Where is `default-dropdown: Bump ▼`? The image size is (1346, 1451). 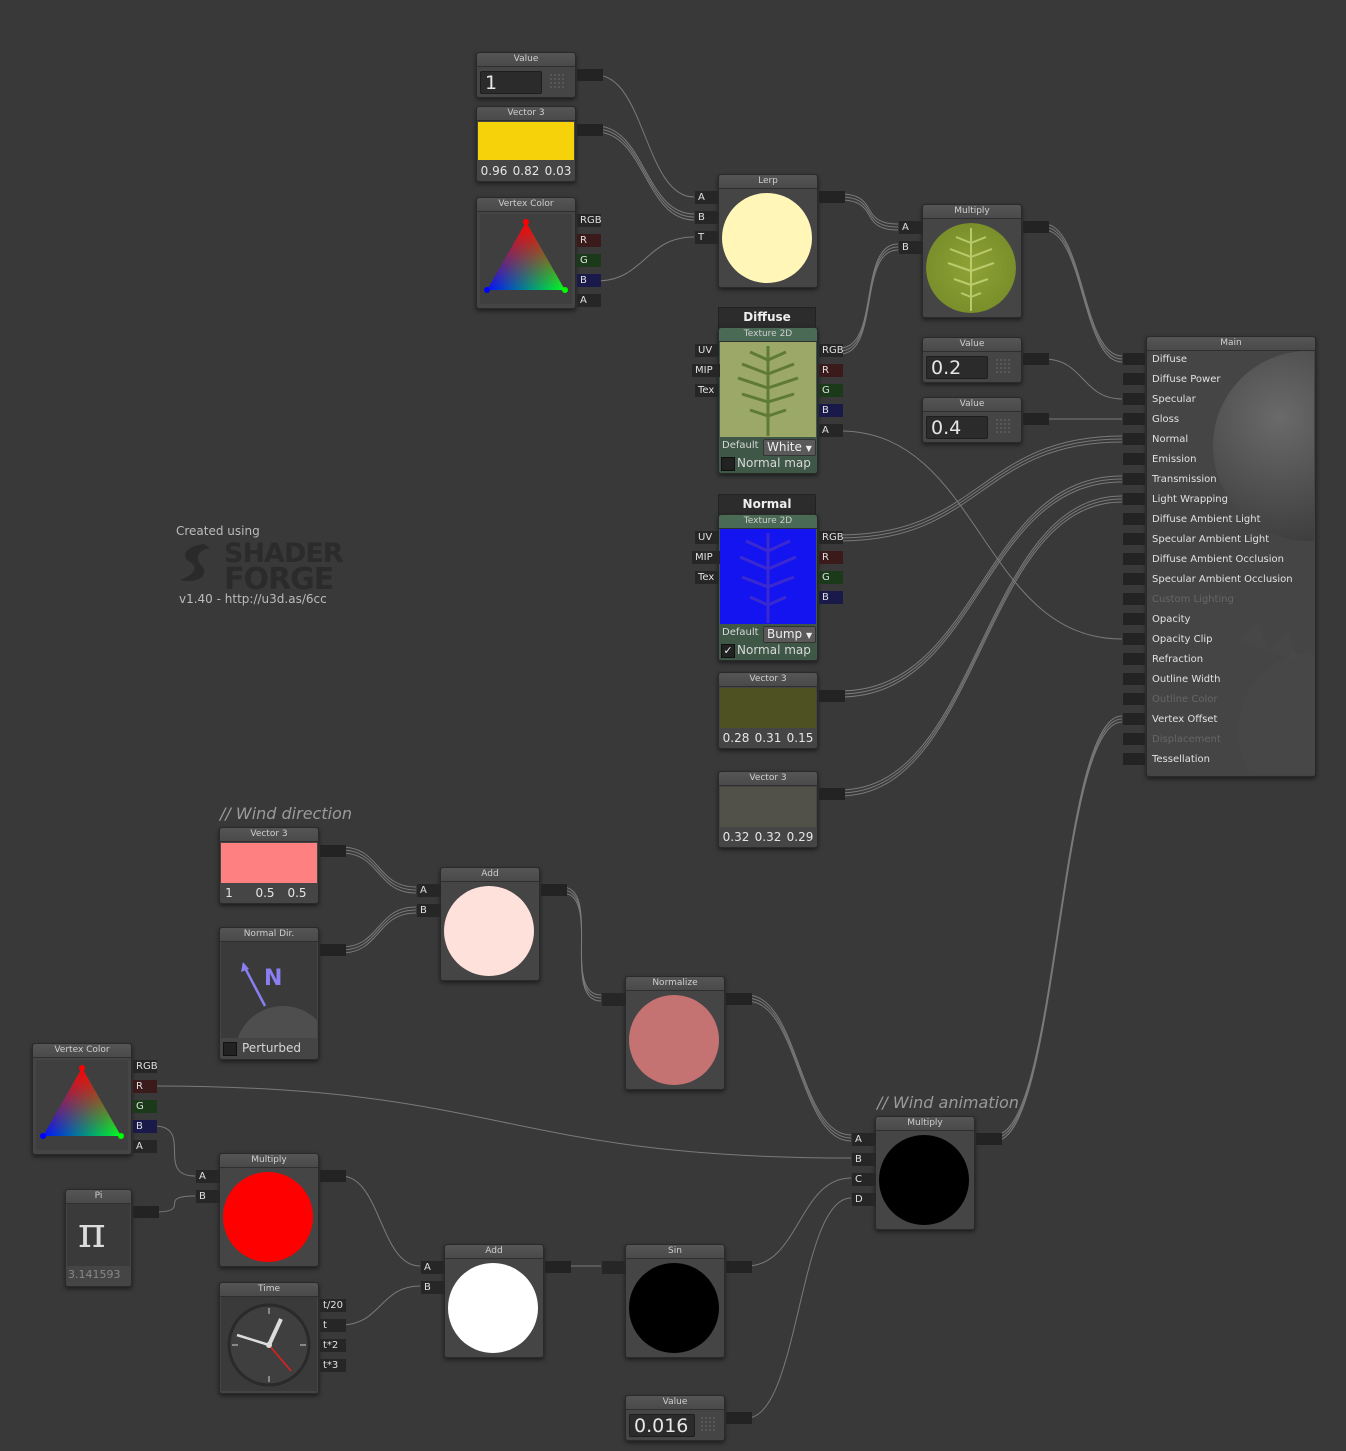 default-dropdown: Bump ▼ is located at coordinates (789, 634).